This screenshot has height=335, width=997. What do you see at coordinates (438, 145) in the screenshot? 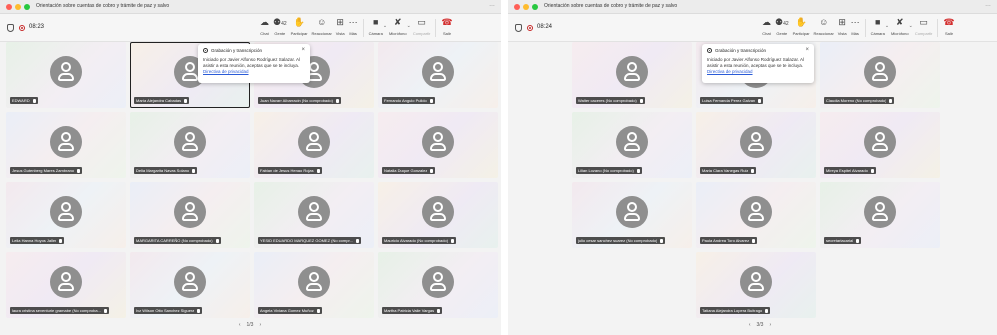
I see `participant-tile: Natalia Duque Gonzalez` at bounding box center [438, 145].